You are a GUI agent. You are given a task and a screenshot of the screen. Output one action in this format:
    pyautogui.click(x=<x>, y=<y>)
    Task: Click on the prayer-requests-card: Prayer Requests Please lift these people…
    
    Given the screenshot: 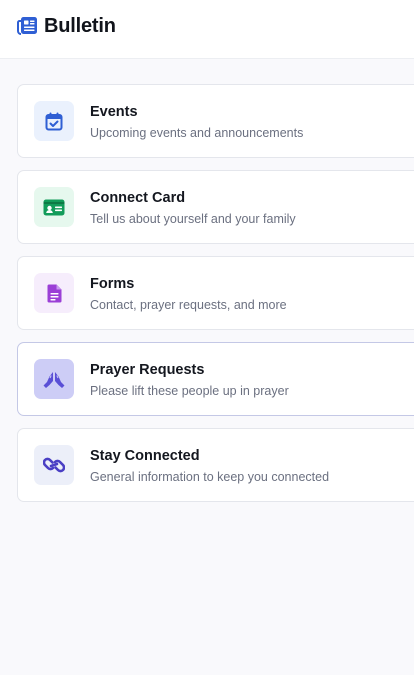 What is the action you would take?
    pyautogui.click(x=215, y=379)
    